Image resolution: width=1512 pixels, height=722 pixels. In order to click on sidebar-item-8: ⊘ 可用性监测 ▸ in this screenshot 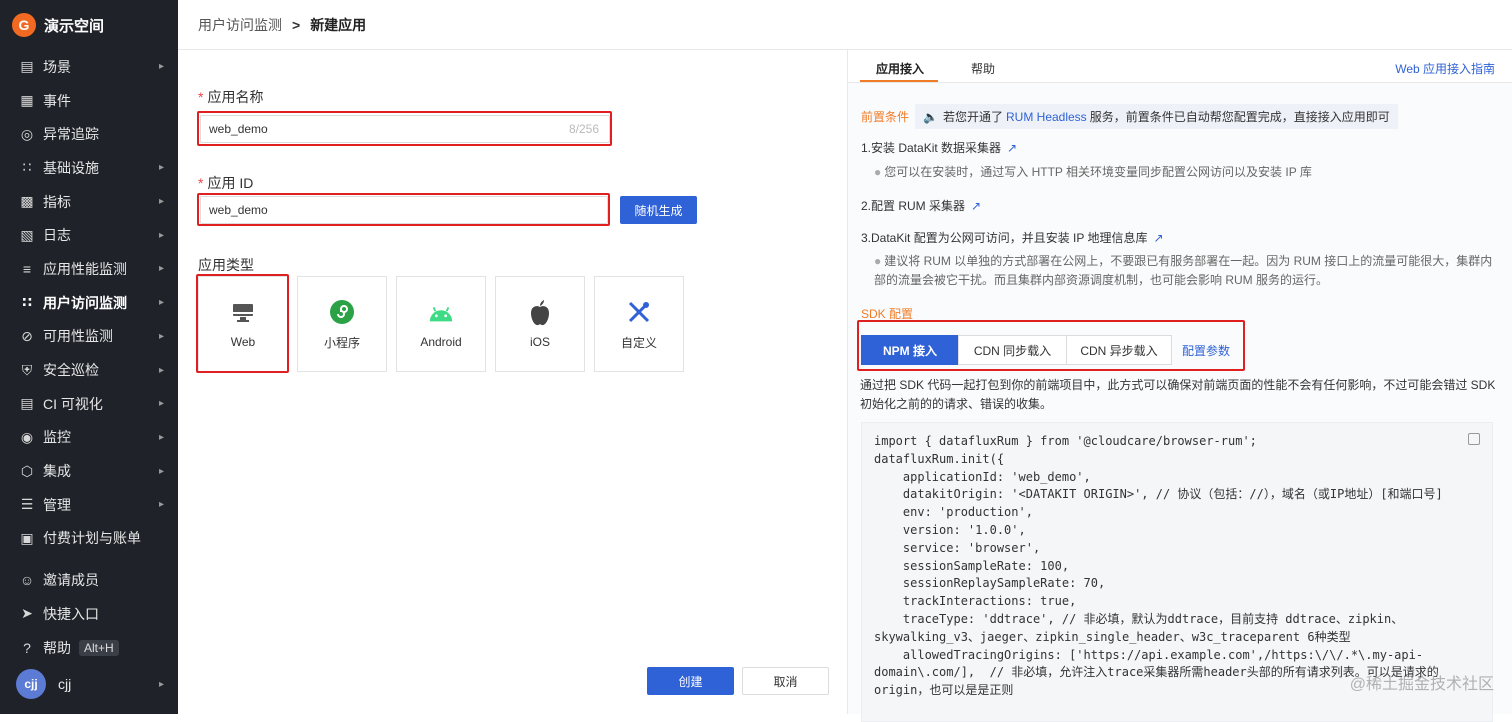, I will do `click(89, 337)`.